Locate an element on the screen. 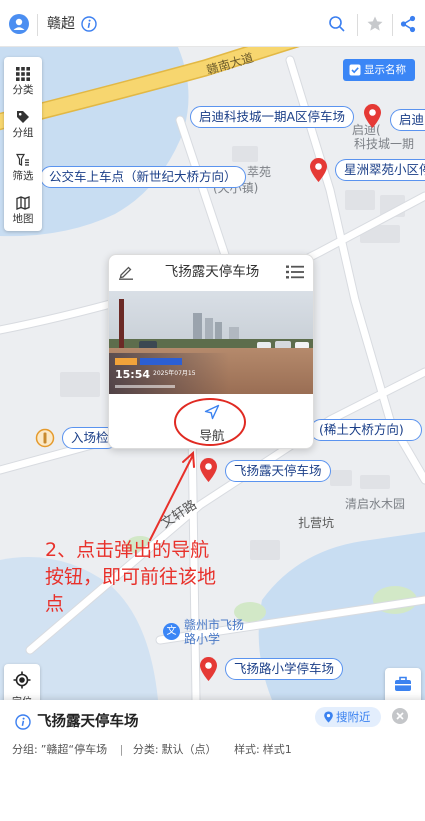 The width and height of the screenshot is (425, 821). entry-check-icon is located at coordinates (45, 438).